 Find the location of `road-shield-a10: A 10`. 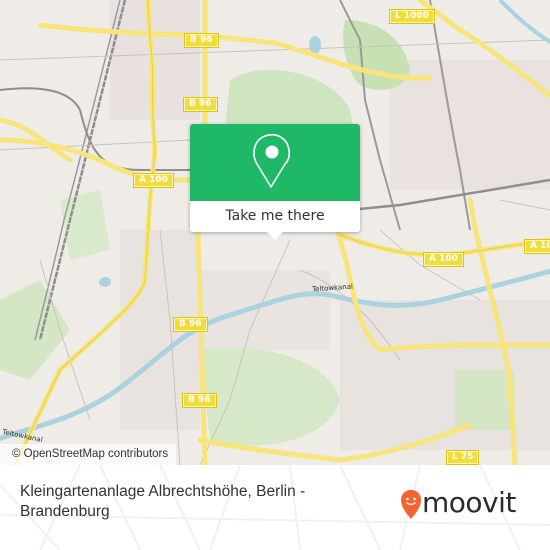

road-shield-a10: A 10 is located at coordinates (537, 246).